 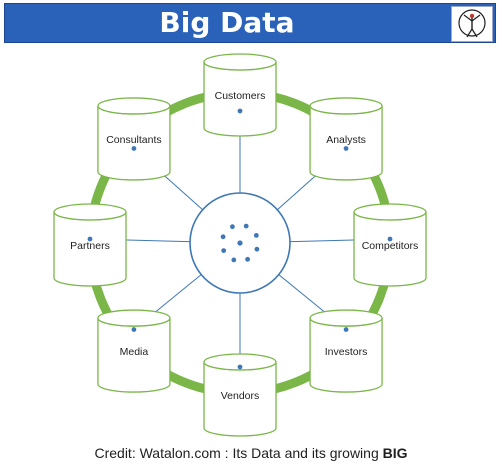 What do you see at coordinates (257, 249) in the screenshot?
I see `hub-dot-competitors` at bounding box center [257, 249].